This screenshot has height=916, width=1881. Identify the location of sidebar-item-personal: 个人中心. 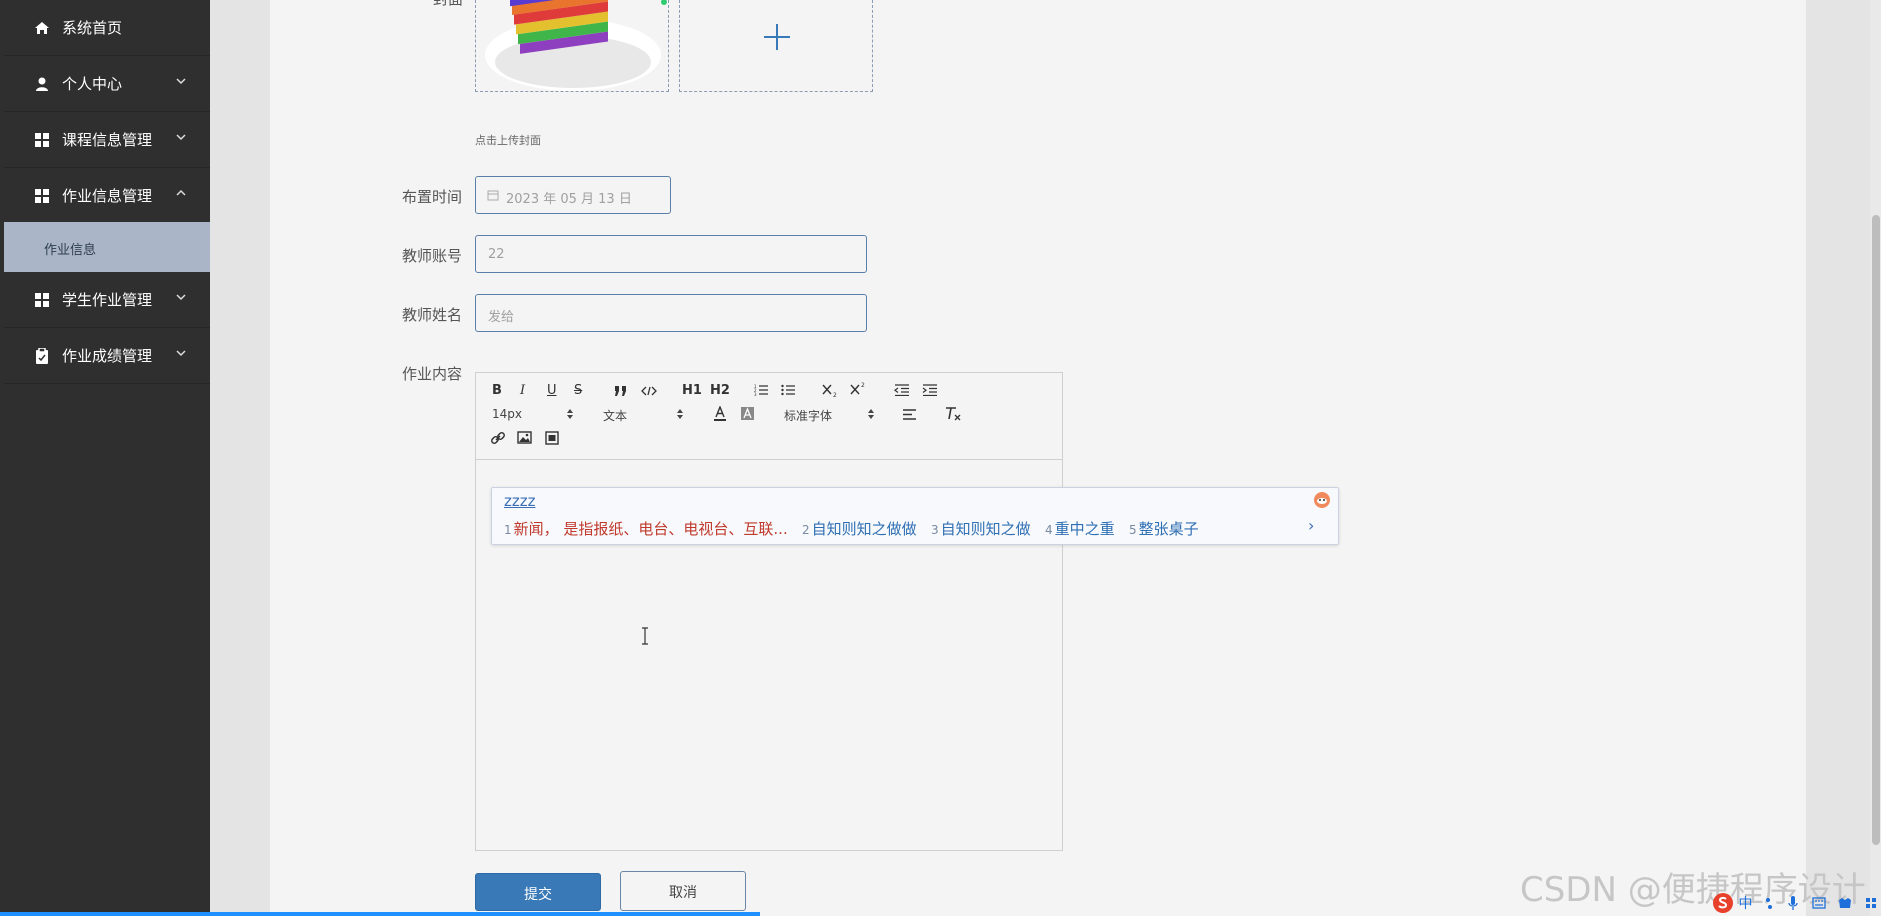
(107, 84).